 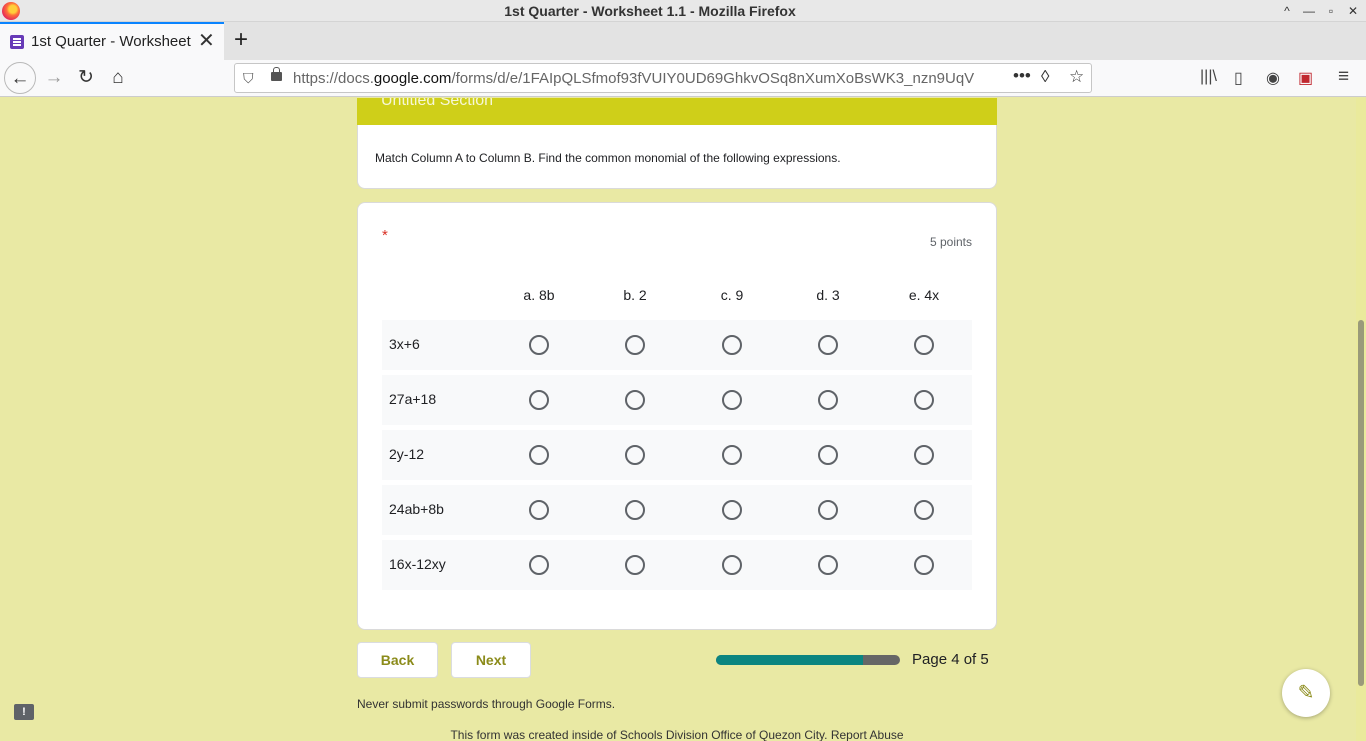 What do you see at coordinates (677, 345) in the screenshot?
I see `grid-row: 3x+6` at bounding box center [677, 345].